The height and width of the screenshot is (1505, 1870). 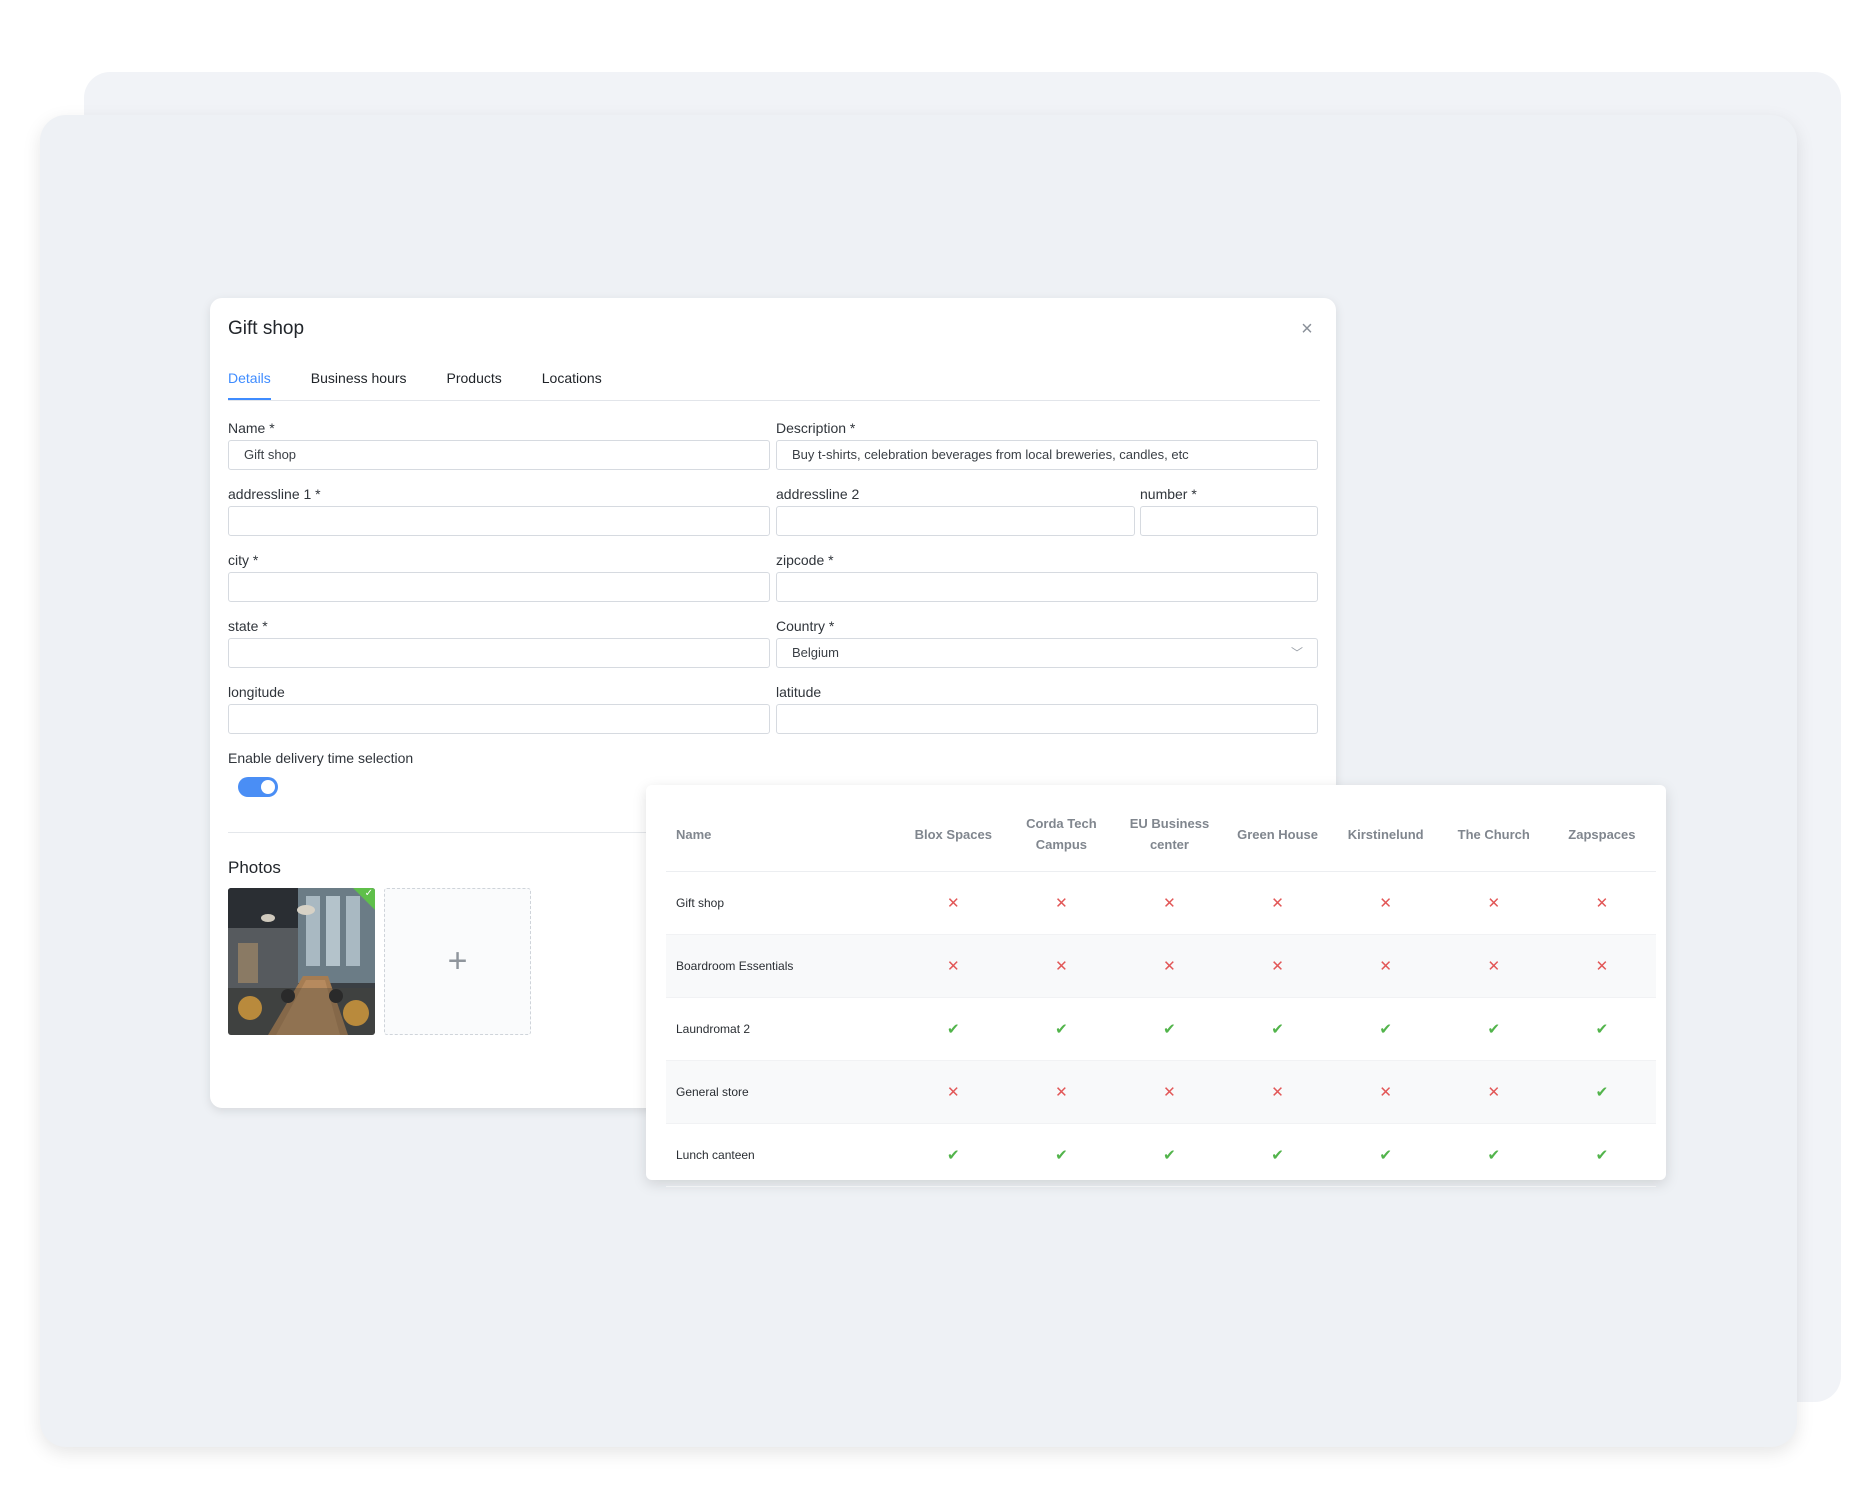 I want to click on state-label: state *, so click(x=248, y=626).